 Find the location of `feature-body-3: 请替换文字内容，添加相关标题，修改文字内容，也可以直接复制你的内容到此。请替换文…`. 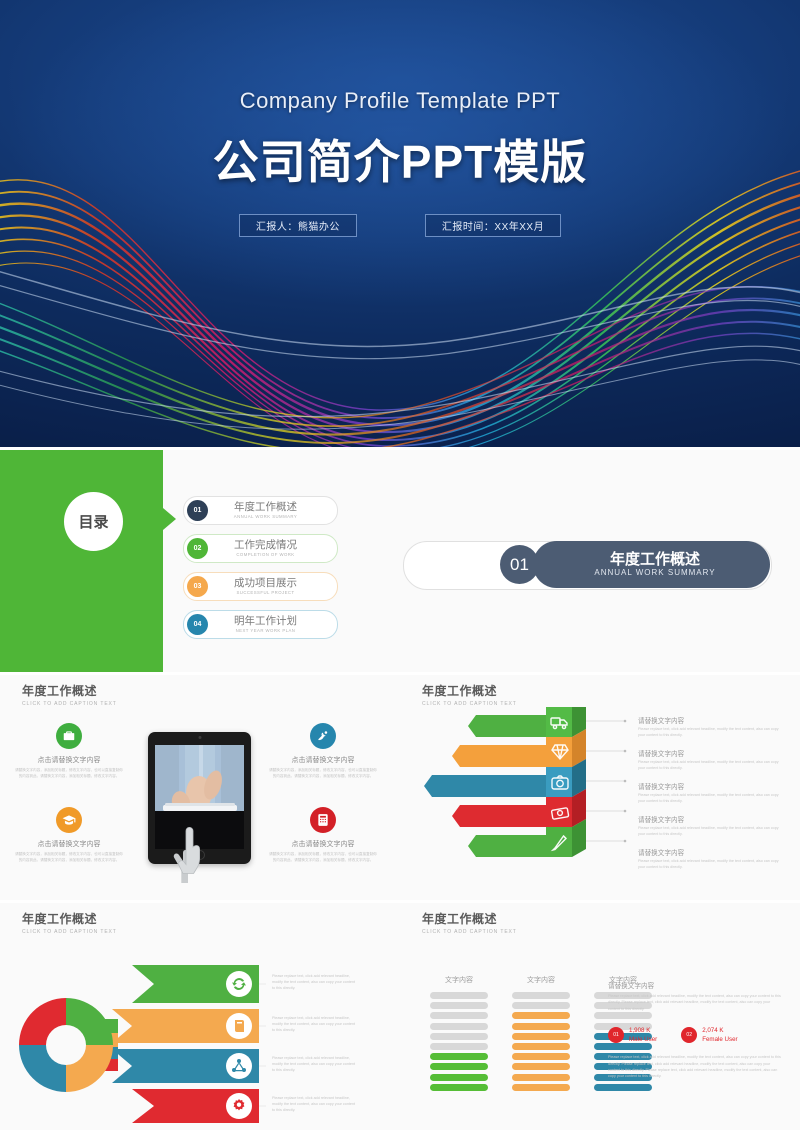

feature-body-3: 请替换文字内容，添加相关标题，修改文字内容，也可以直接复制你的内容到此。请替换文… is located at coordinates (323, 773).